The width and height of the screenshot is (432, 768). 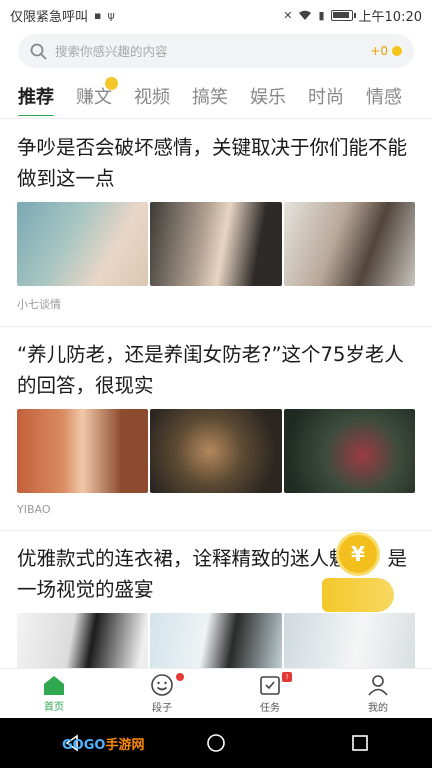 I want to click on nav-home: 首页, so click(x=54, y=693).